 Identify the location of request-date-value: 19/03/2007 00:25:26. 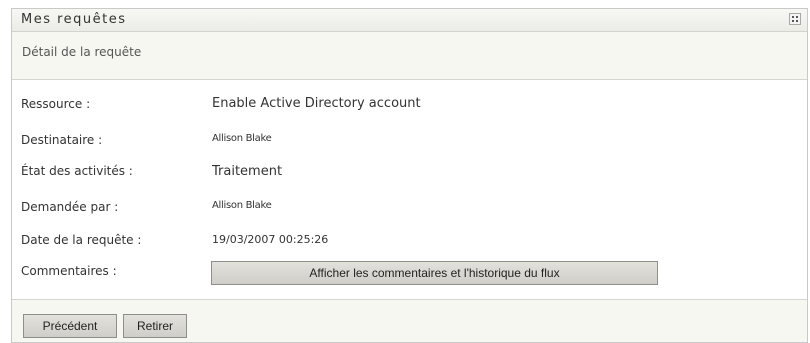
(270, 239).